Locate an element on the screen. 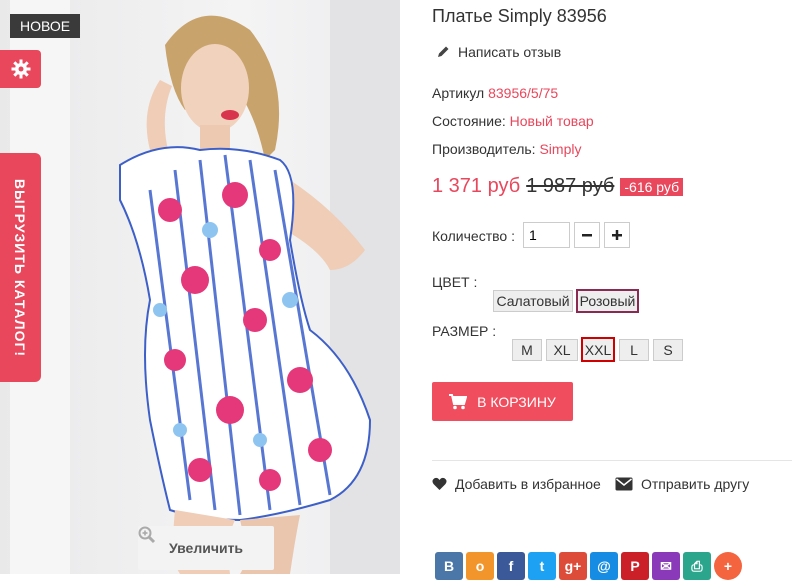 The width and height of the screenshot is (792, 580). manufacturer-label: Производитель: is located at coordinates (484, 149).